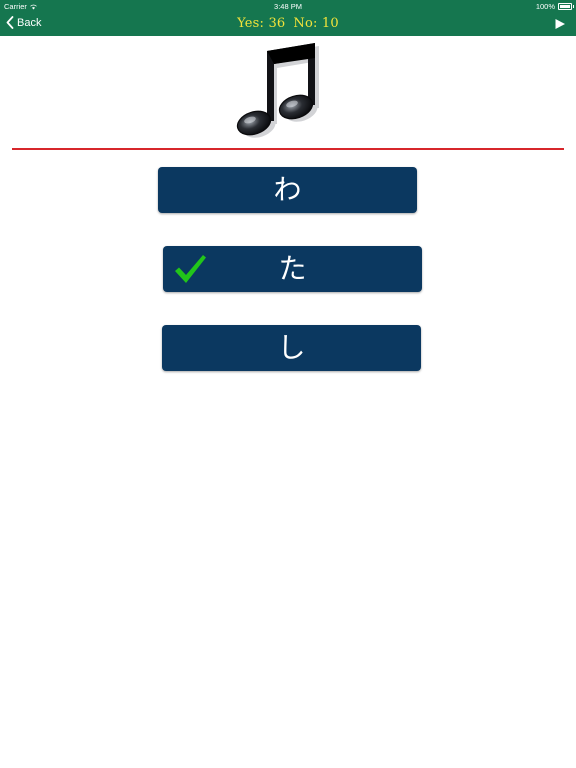 The height and width of the screenshot is (768, 576). I want to click on status-bar: Carrier 3:48 PM 100%, so click(288, 6).